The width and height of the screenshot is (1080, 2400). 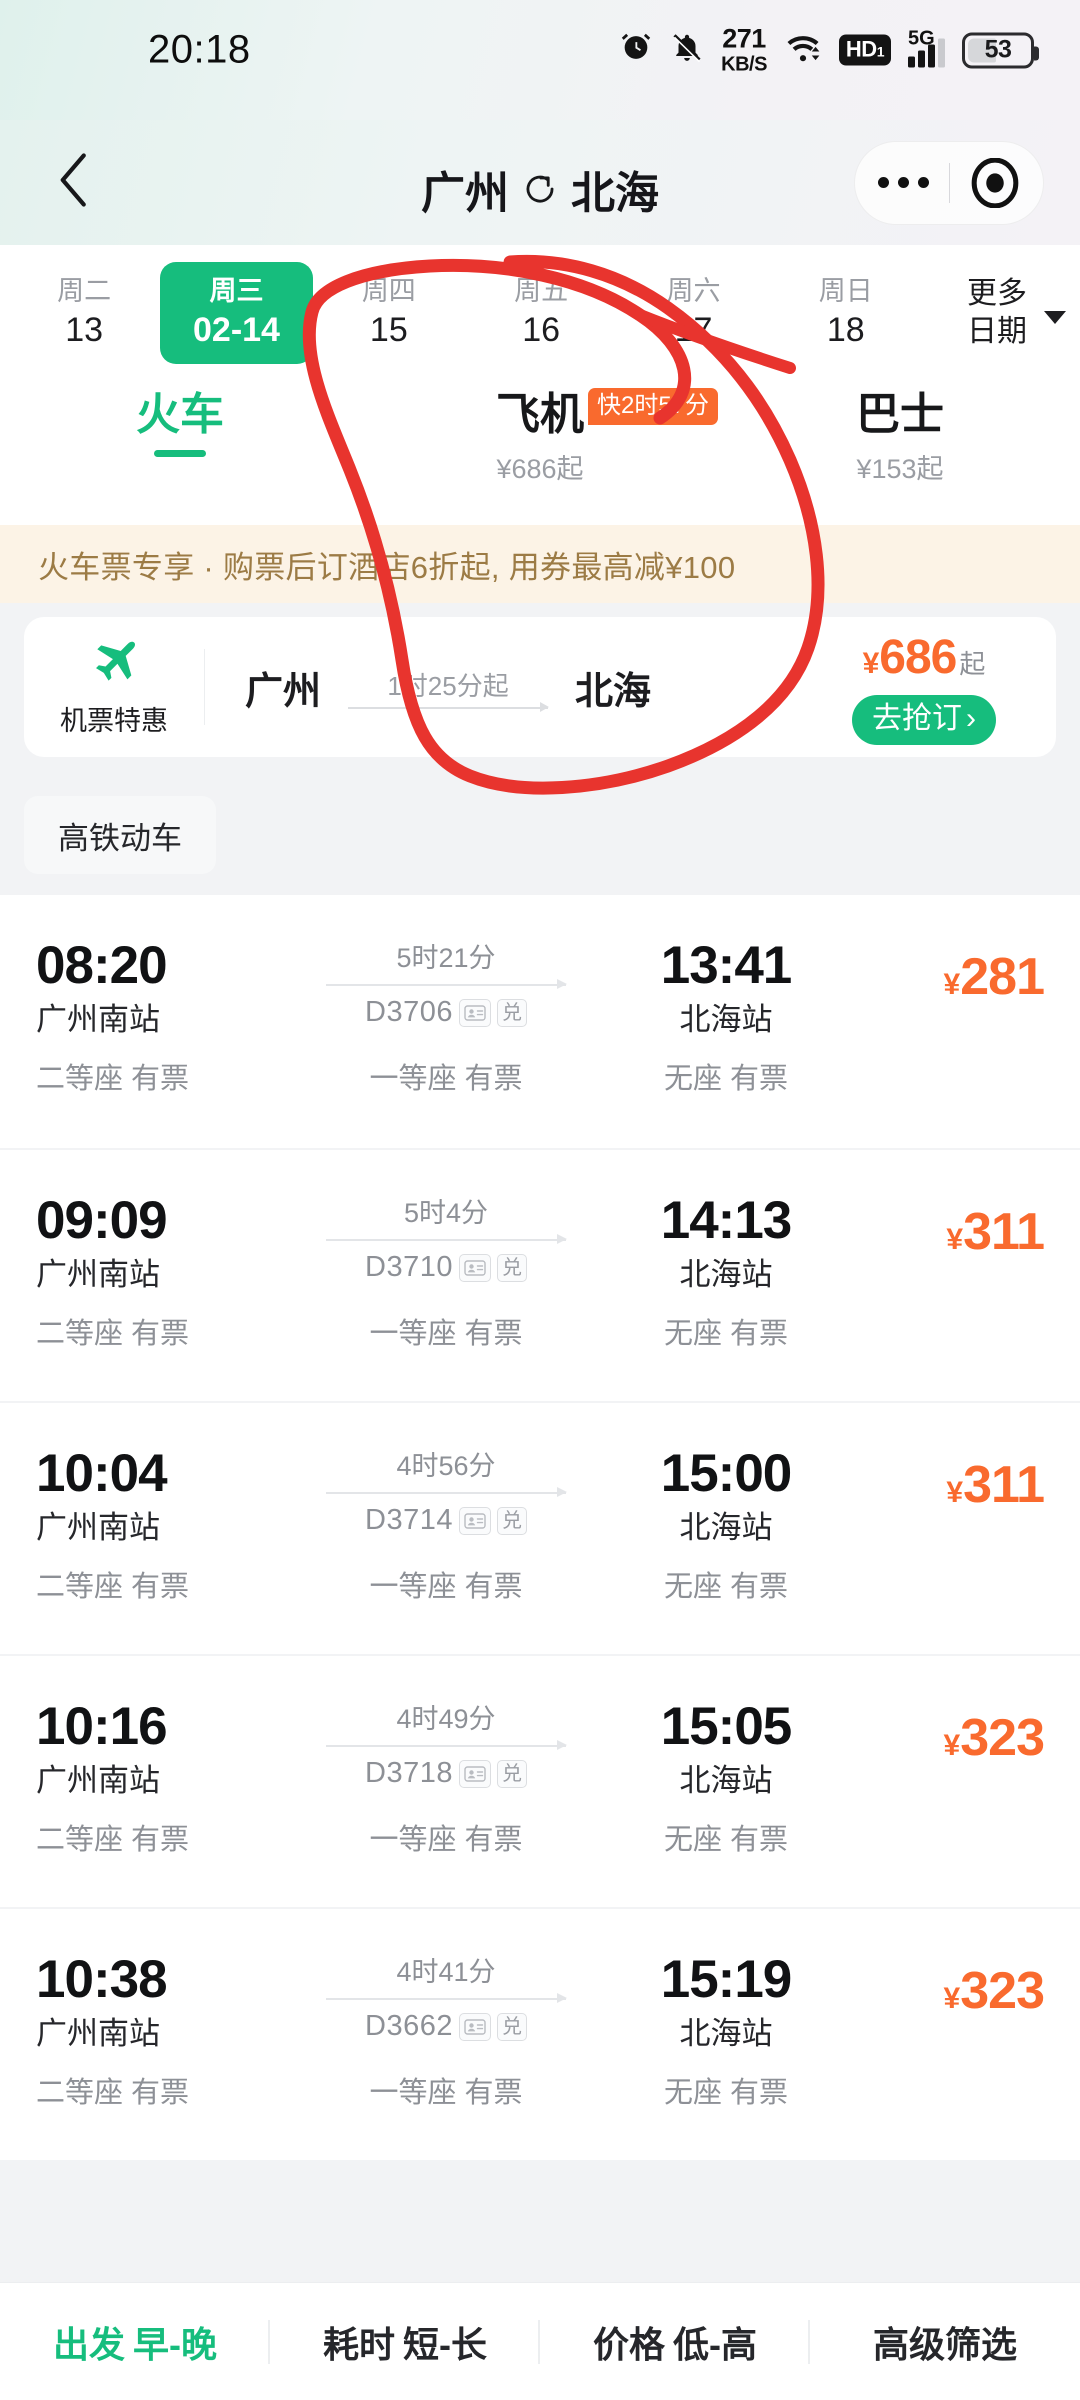 I want to click on tab-bus-label: 巴士, so click(x=900, y=414).